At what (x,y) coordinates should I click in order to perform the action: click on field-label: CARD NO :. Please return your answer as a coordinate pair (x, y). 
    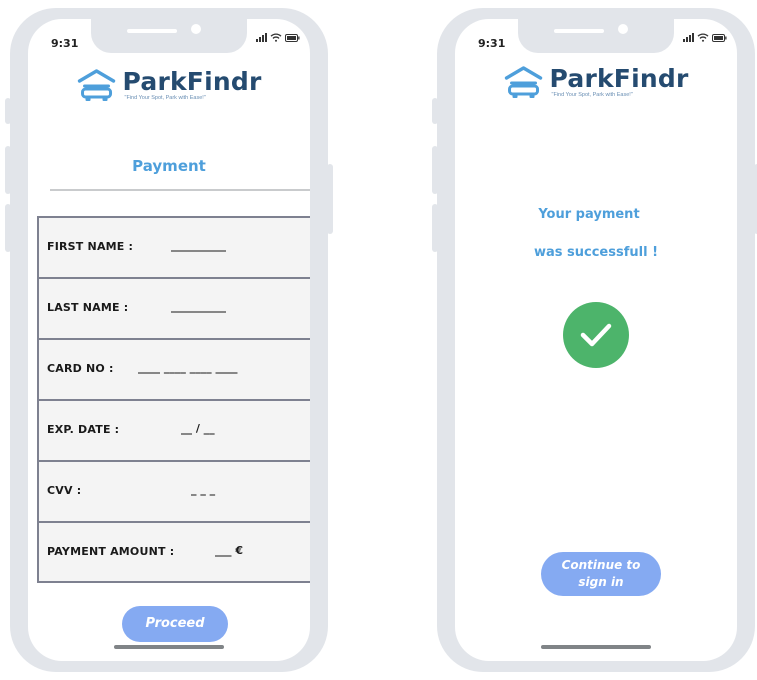
    Looking at the image, I should click on (80, 368).